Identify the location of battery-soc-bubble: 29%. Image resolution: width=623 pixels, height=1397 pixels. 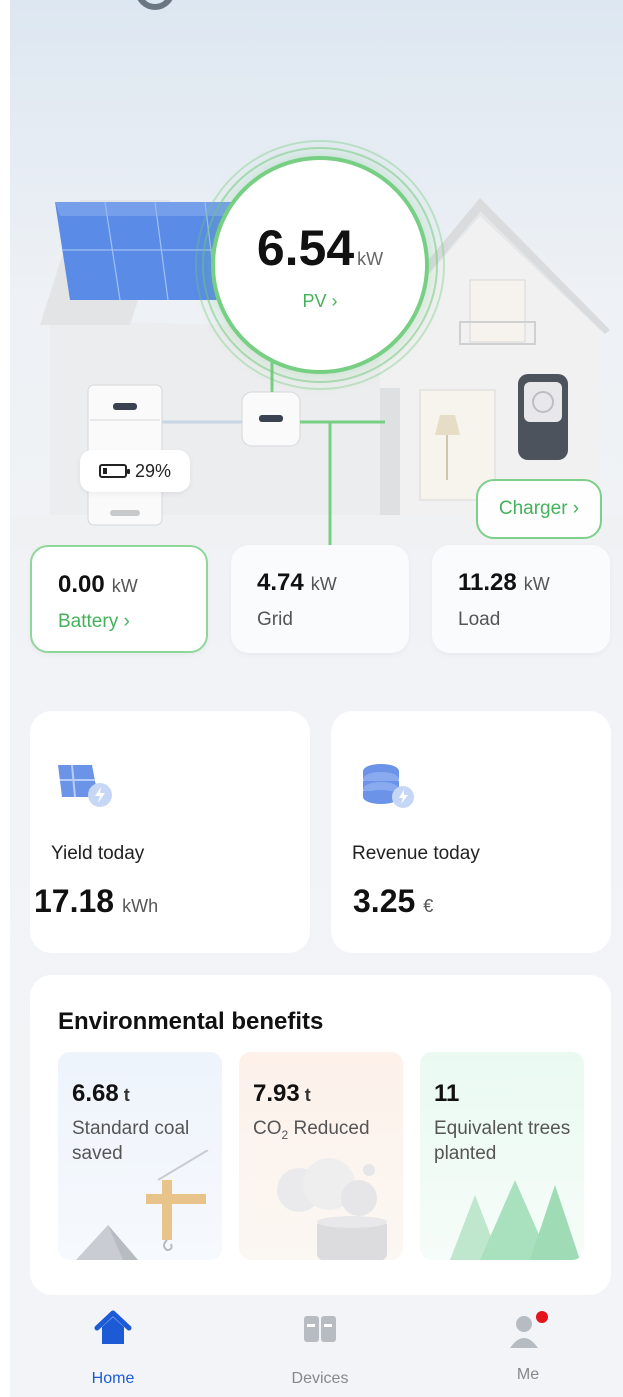
(135, 471).